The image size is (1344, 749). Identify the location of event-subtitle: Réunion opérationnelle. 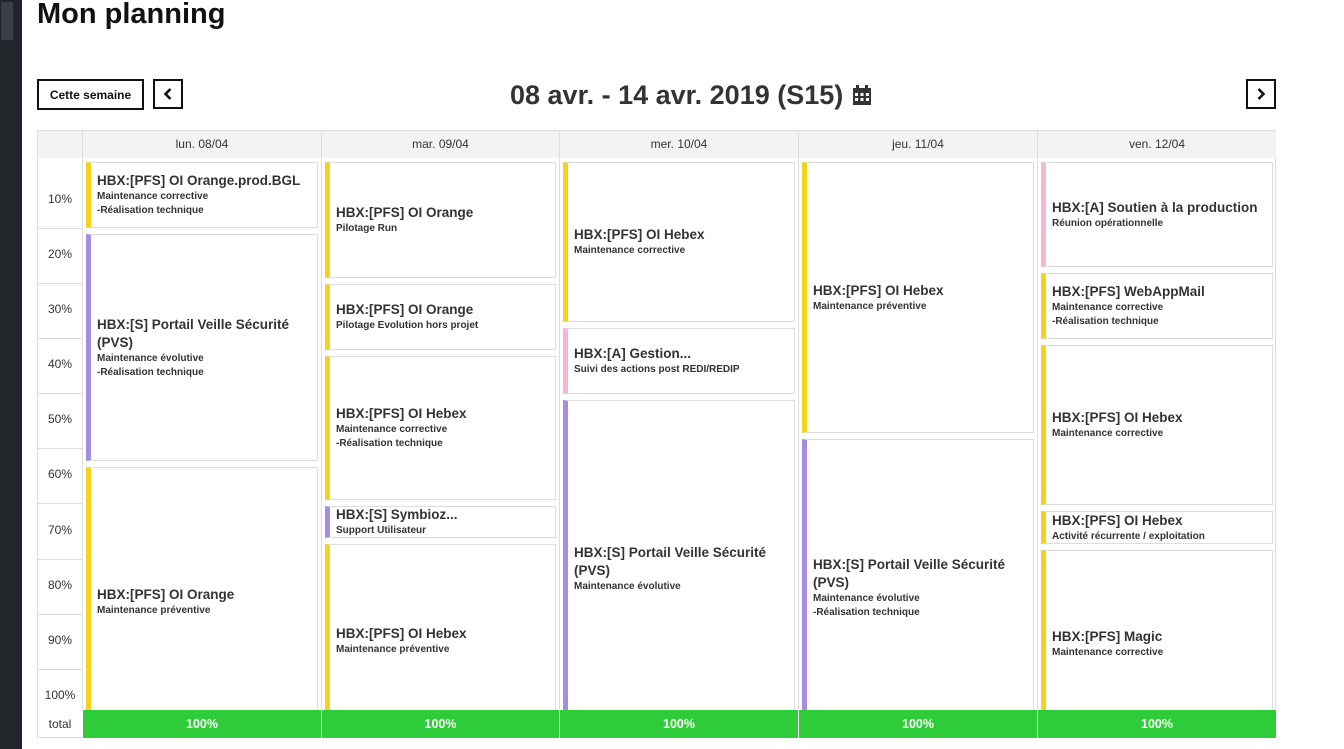
(1108, 223).